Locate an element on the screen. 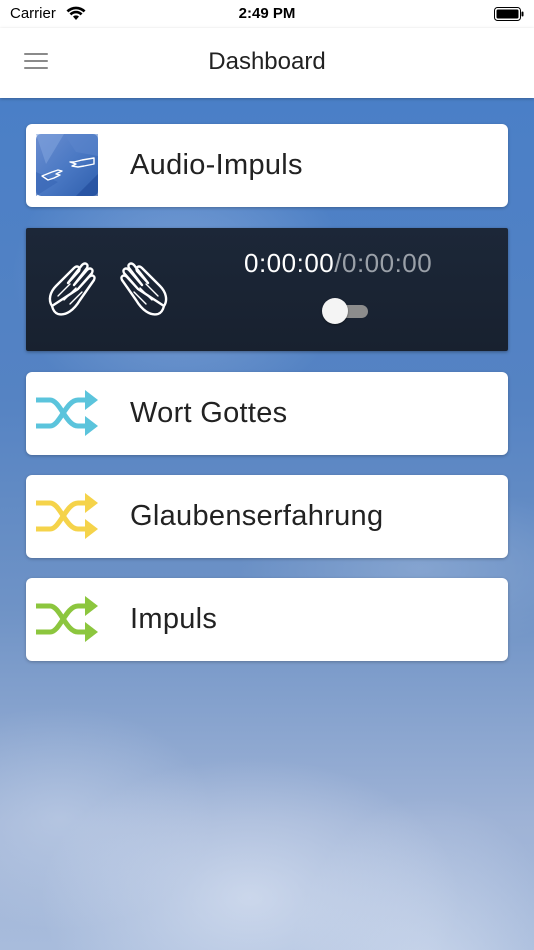  praying-hands-icon is located at coordinates (108, 289).